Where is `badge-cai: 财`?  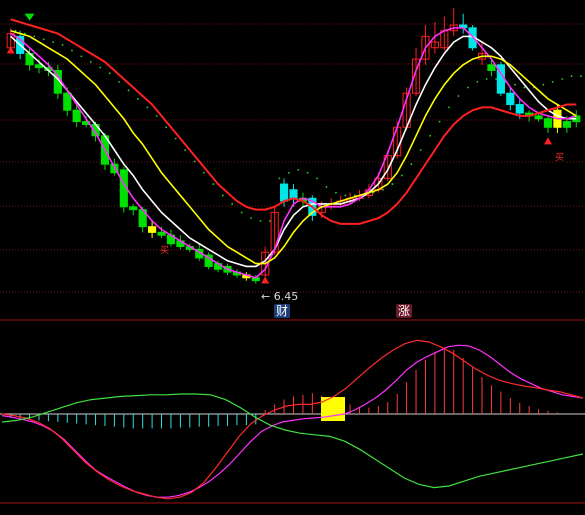
badge-cai: 财 is located at coordinates (282, 311).